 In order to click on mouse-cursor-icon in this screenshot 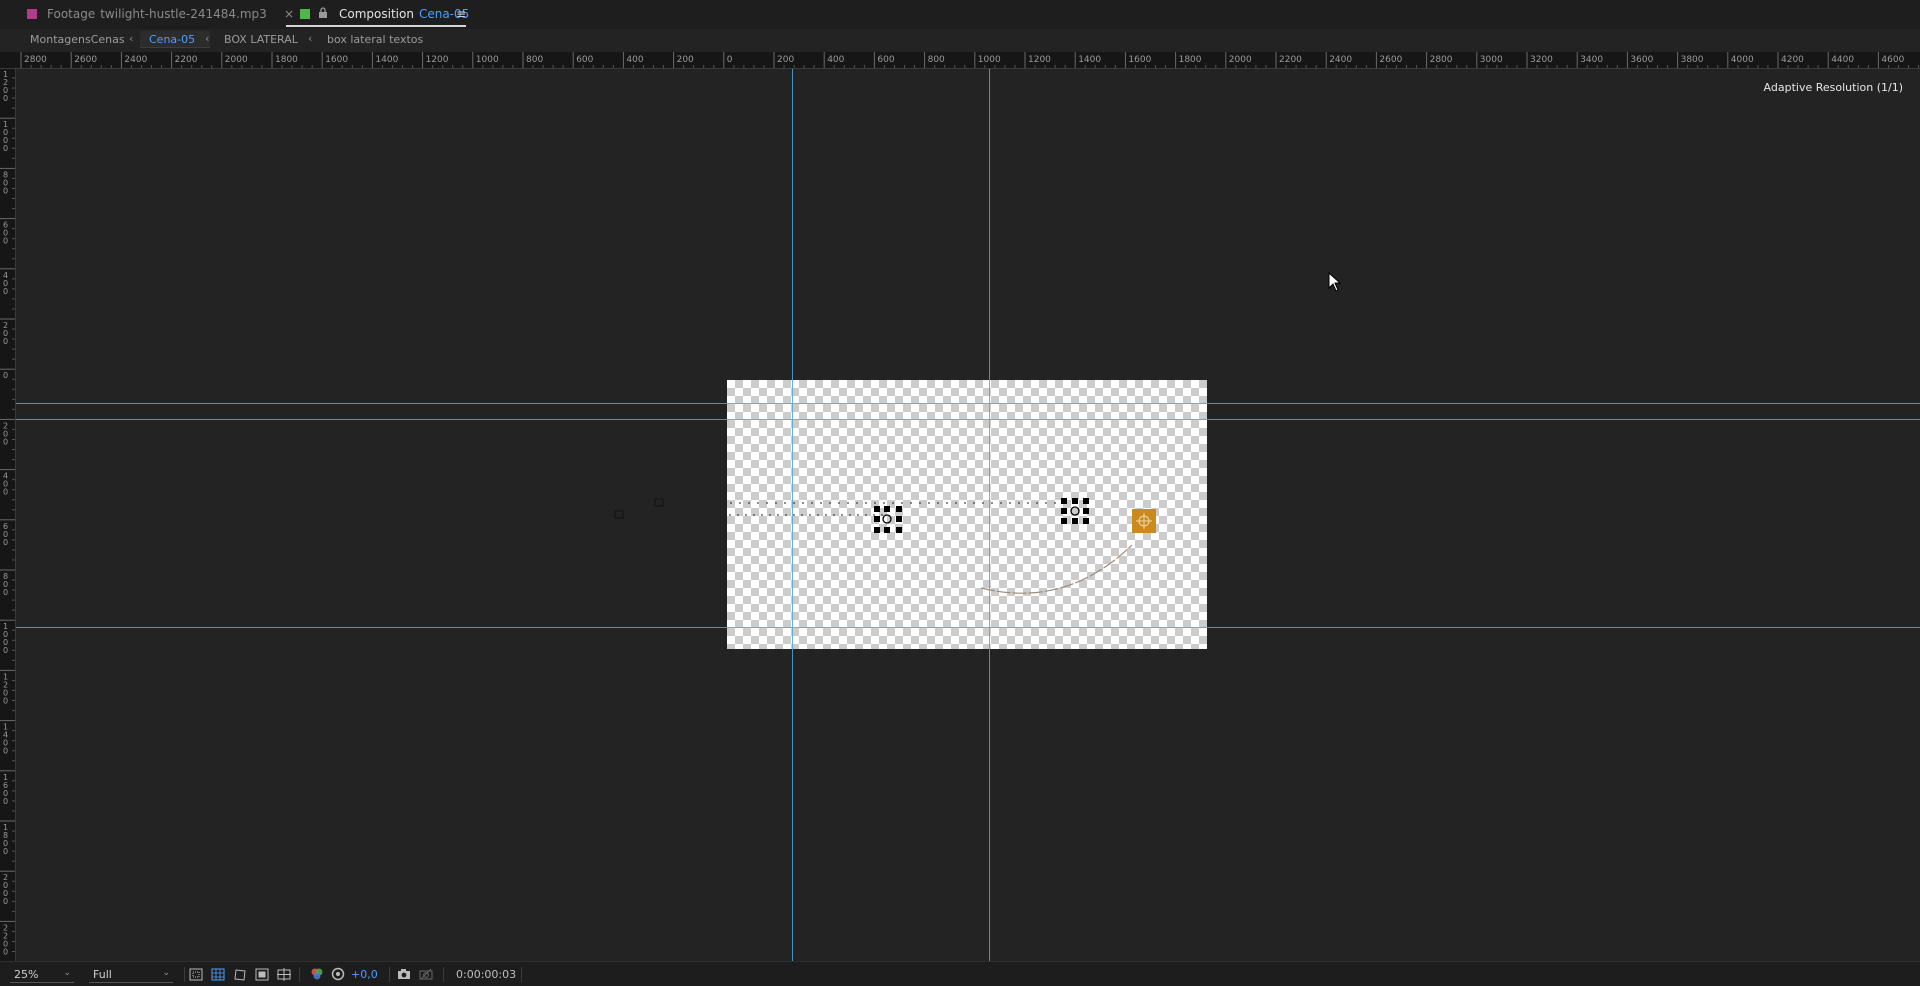, I will do `click(1335, 282)`.